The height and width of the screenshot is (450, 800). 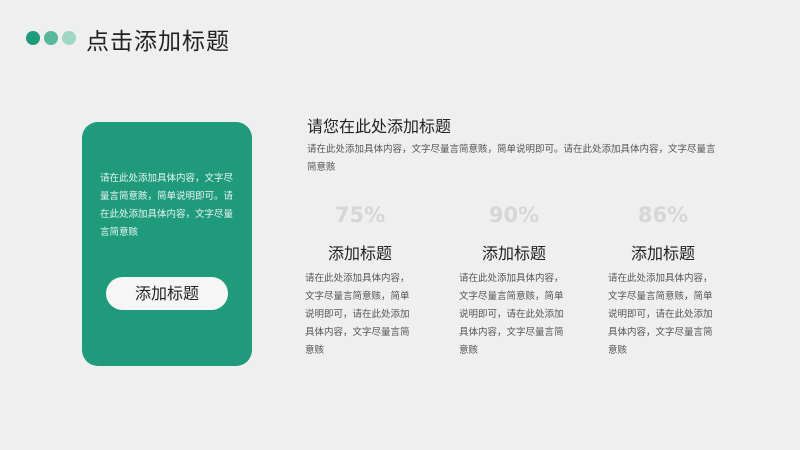 I want to click on stat-percent: 90%, so click(x=514, y=215).